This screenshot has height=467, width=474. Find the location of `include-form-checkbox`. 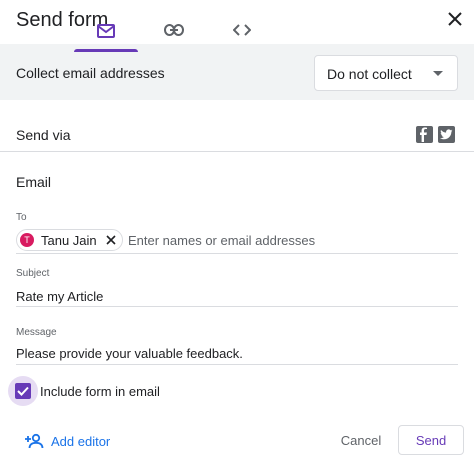

include-form-checkbox is located at coordinates (23, 391).